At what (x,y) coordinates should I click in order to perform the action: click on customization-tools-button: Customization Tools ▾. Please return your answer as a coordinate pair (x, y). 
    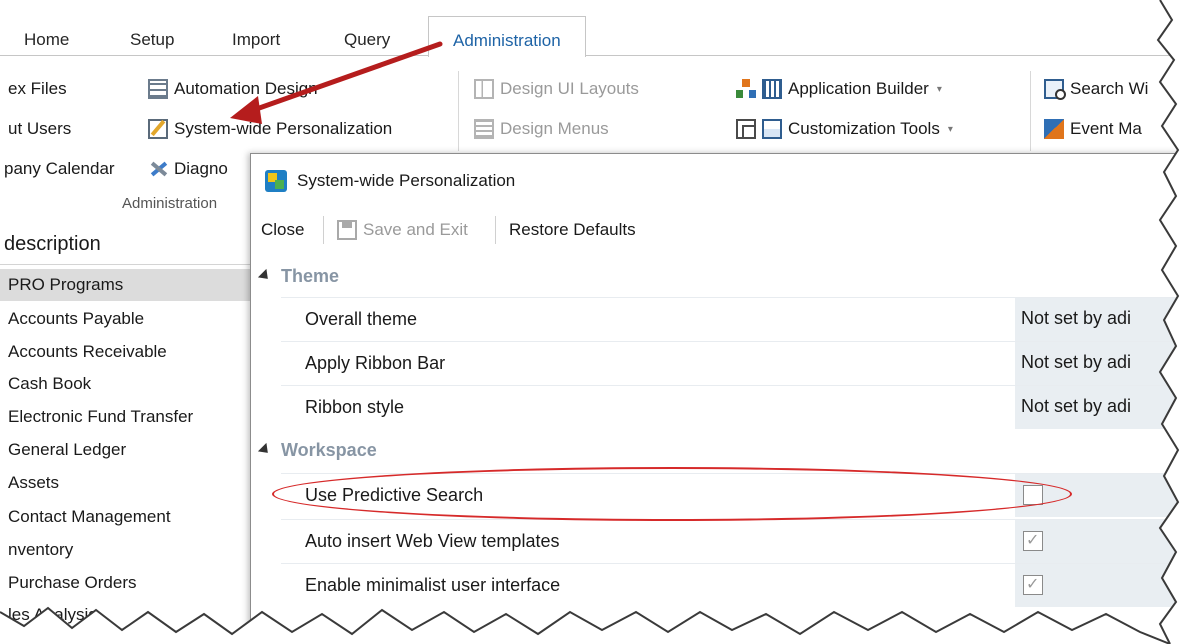
    Looking at the image, I should click on (844, 129).